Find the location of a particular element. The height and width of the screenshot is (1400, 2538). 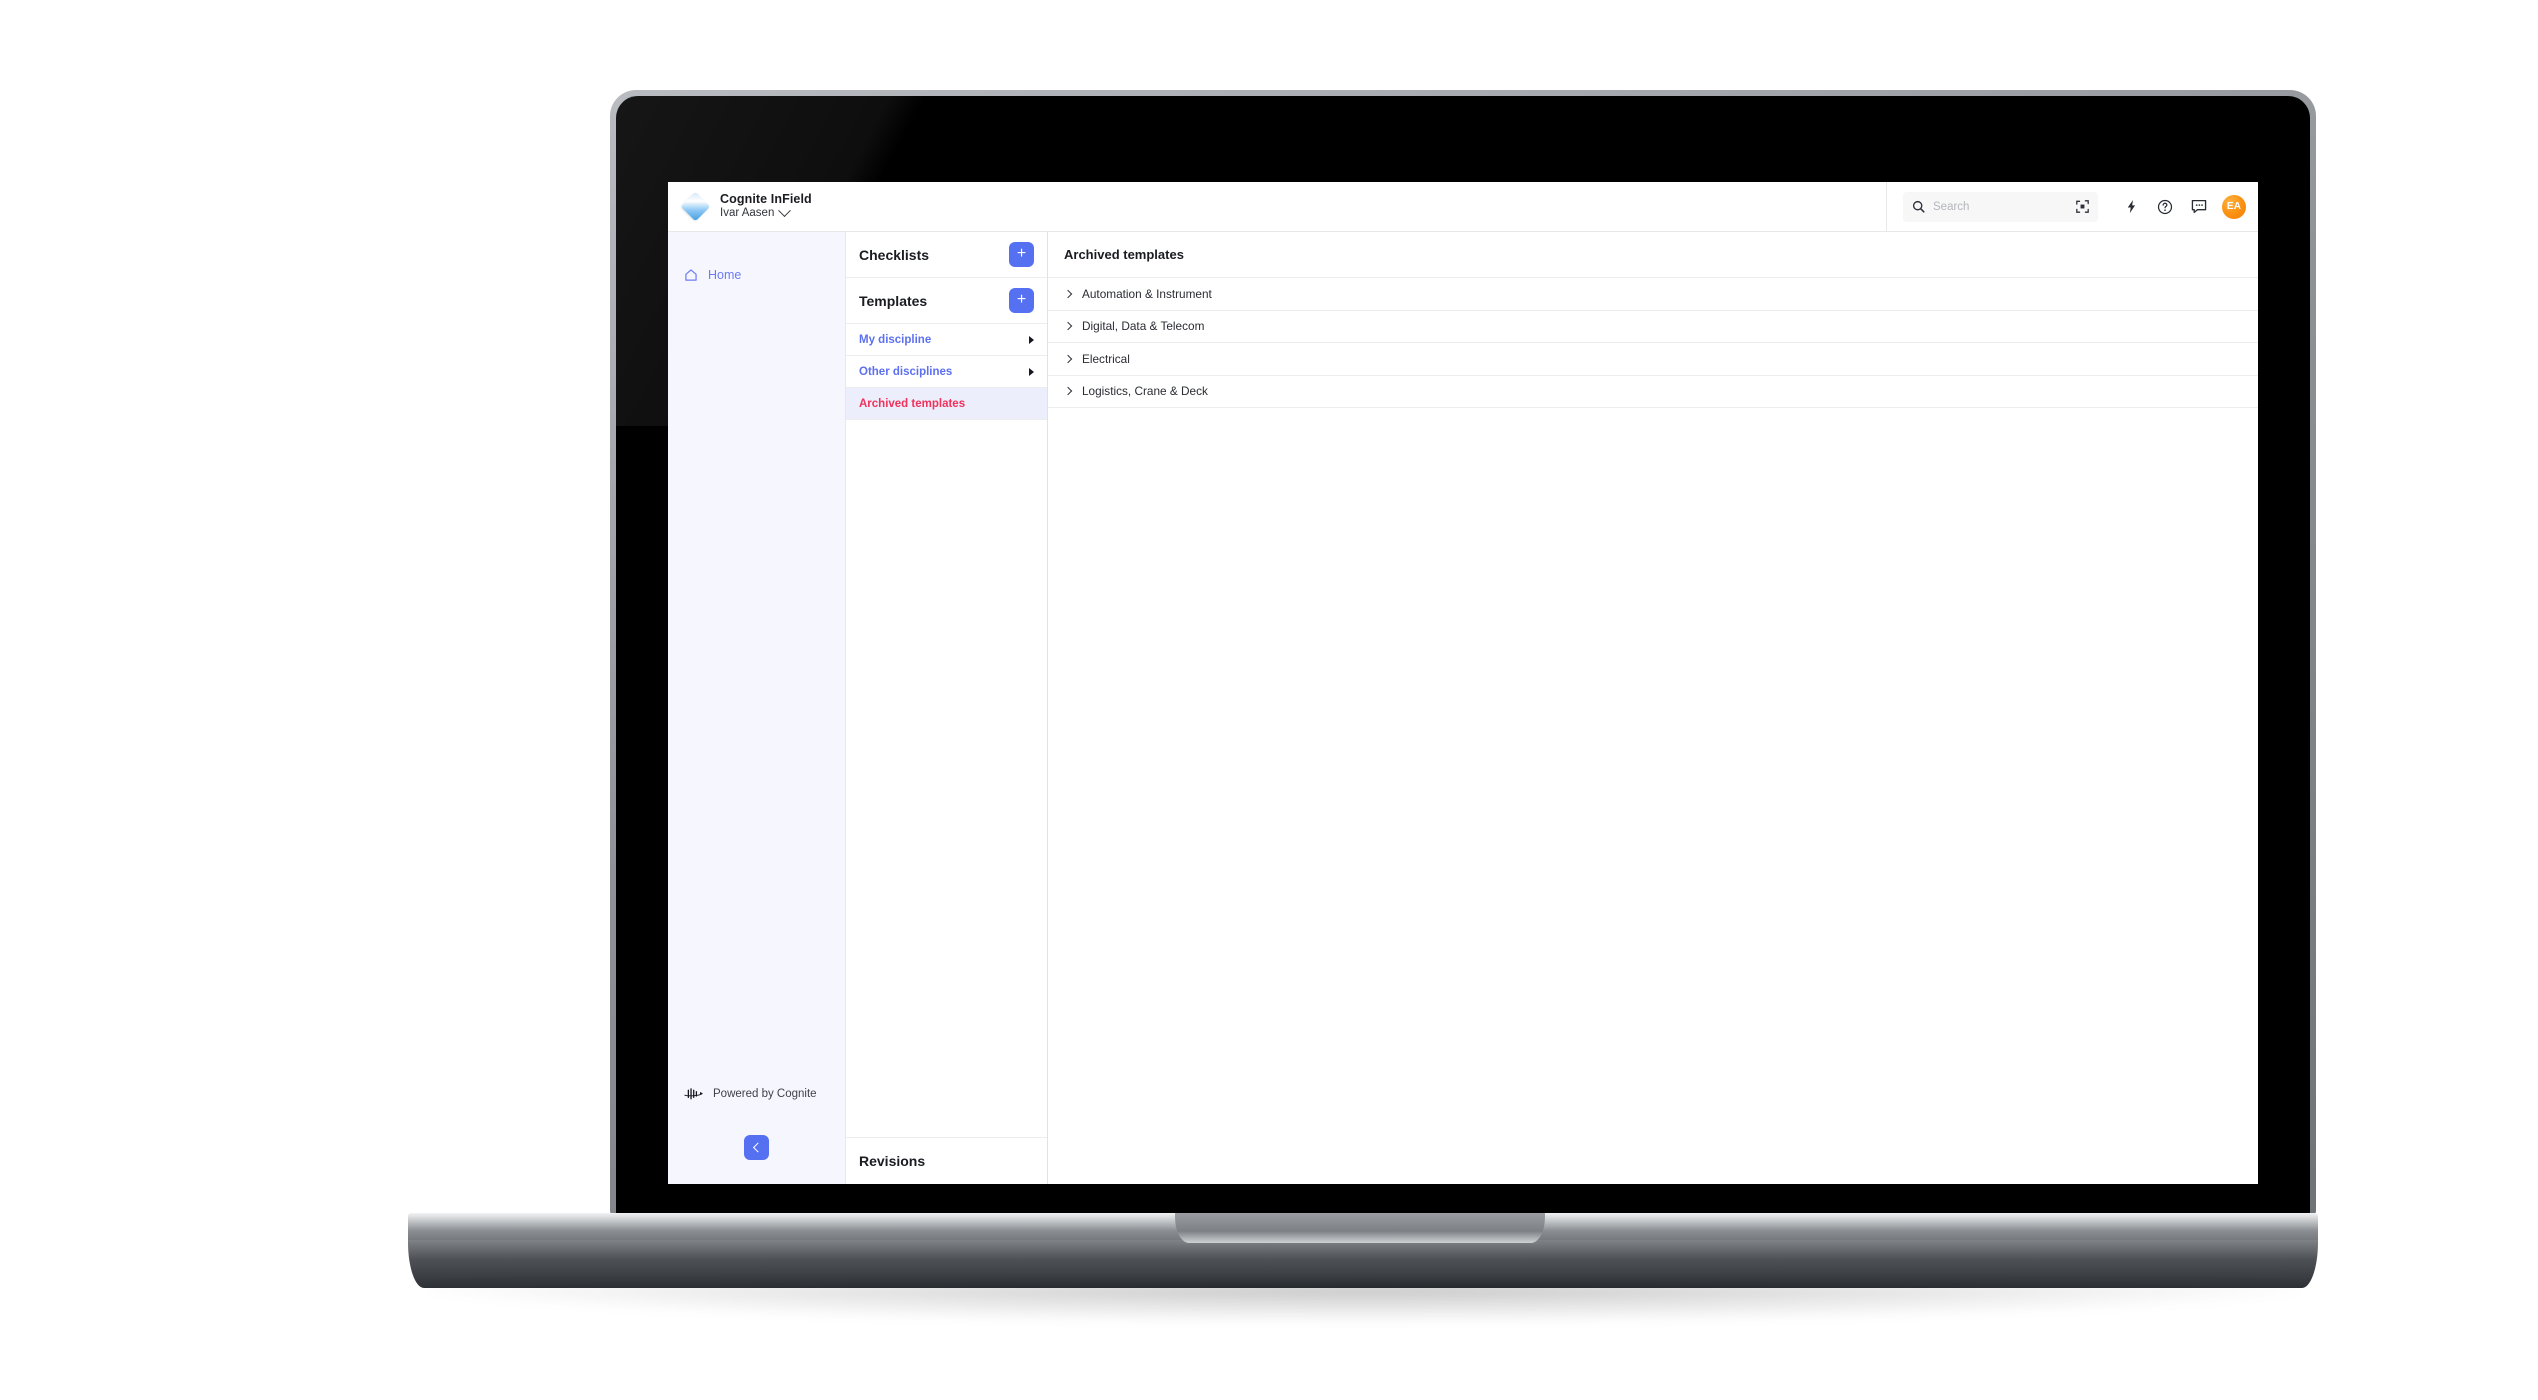

cognite-diamond-logo-icon is located at coordinates (695, 206).